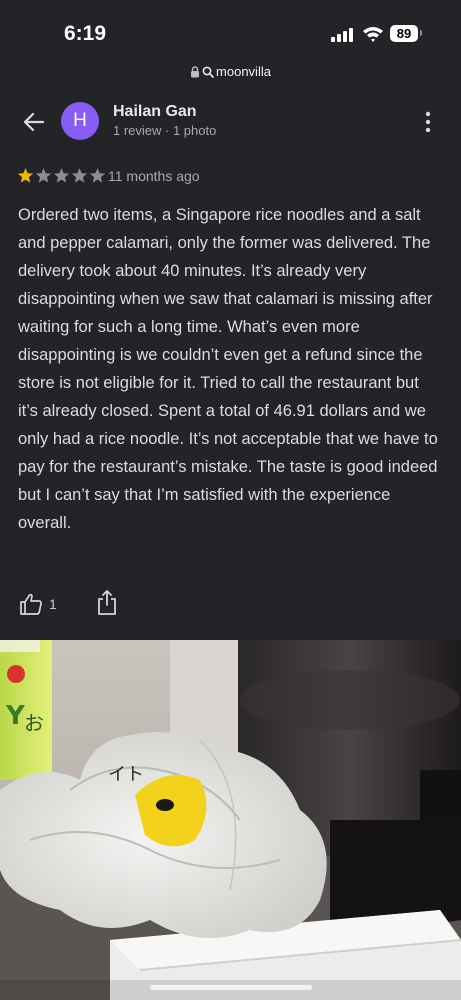 Image resolution: width=461 pixels, height=1000 pixels. What do you see at coordinates (208, 72) in the screenshot?
I see `search-icon` at bounding box center [208, 72].